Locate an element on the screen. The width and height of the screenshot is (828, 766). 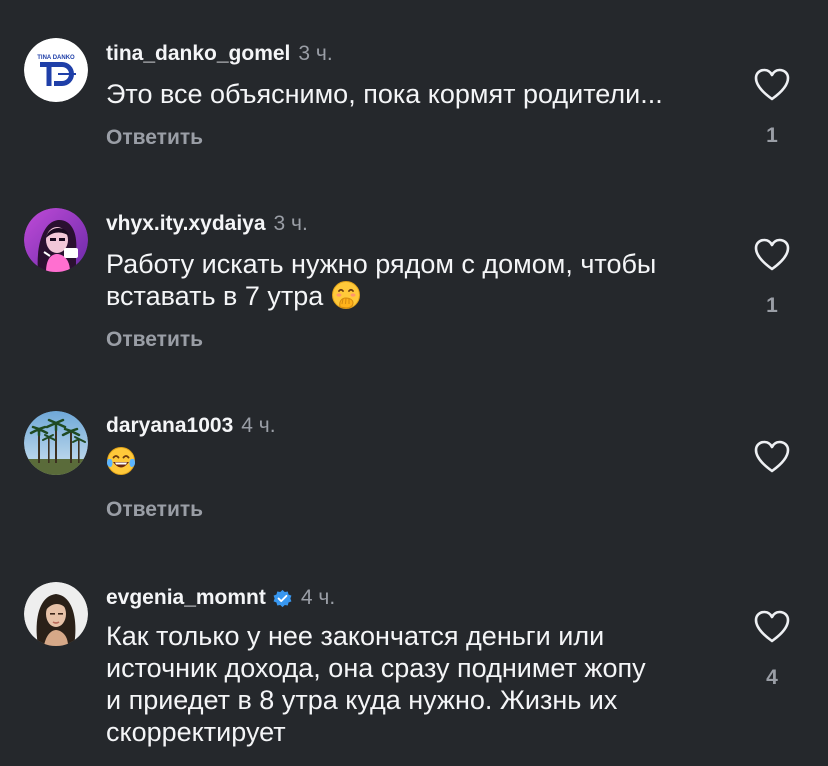
palm-trees-avatar-icon is located at coordinates (56, 443).